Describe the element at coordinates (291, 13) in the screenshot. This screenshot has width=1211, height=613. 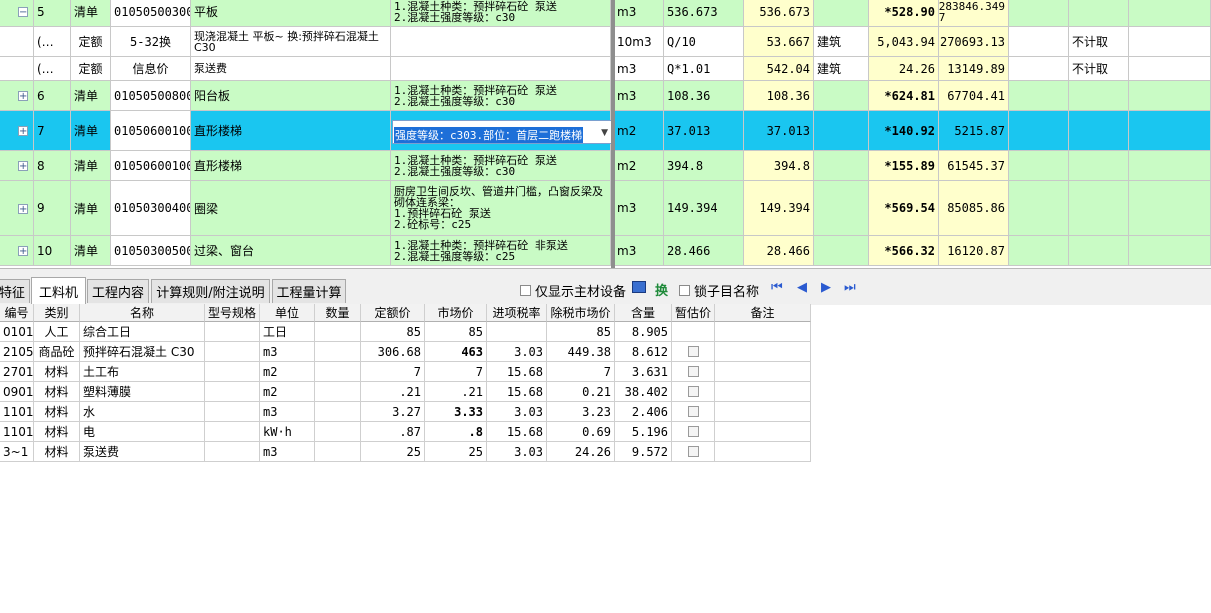
I see `cell-name: 平板` at that location.